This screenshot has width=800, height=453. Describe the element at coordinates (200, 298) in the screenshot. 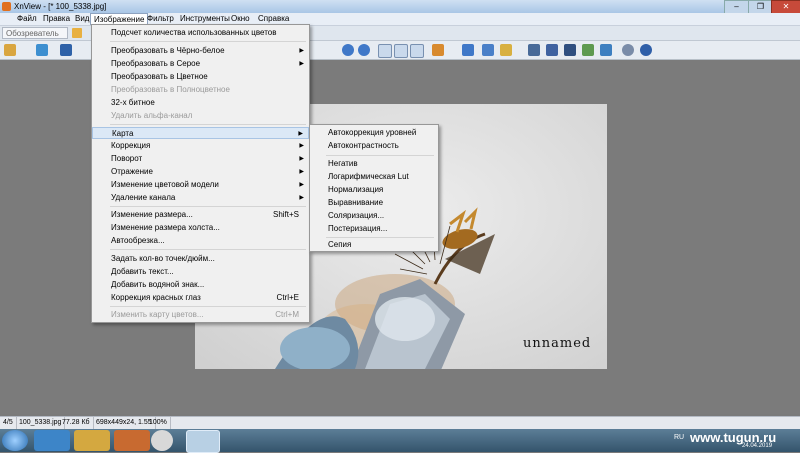

I see `menu-red-eye: Коррекция красных глаз Ctrl+E` at that location.